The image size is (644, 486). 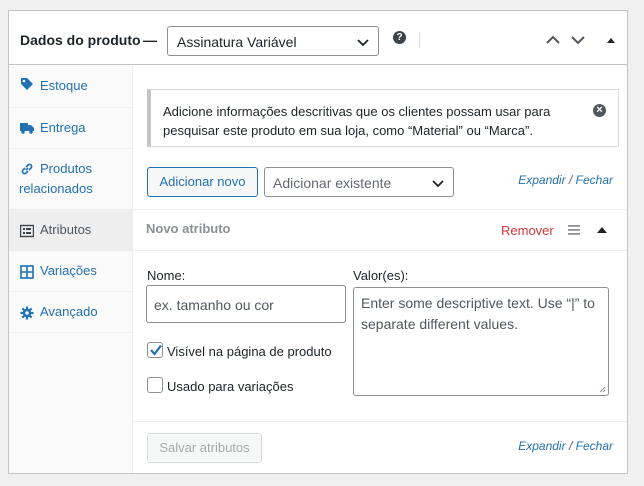 I want to click on tab-stock: Estoque, so click(x=70, y=87).